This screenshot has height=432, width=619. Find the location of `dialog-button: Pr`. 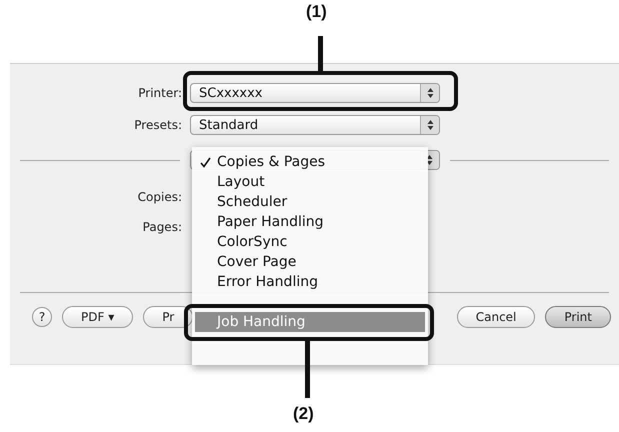

dialog-button: Pr is located at coordinates (168, 317).